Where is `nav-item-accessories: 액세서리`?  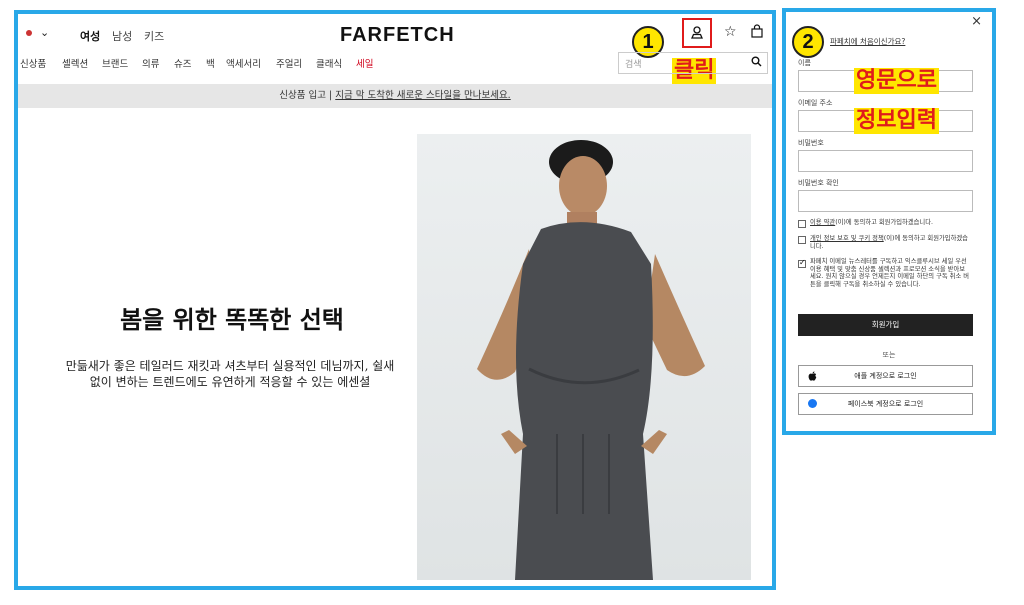 nav-item-accessories: 액세서리 is located at coordinates (243, 63).